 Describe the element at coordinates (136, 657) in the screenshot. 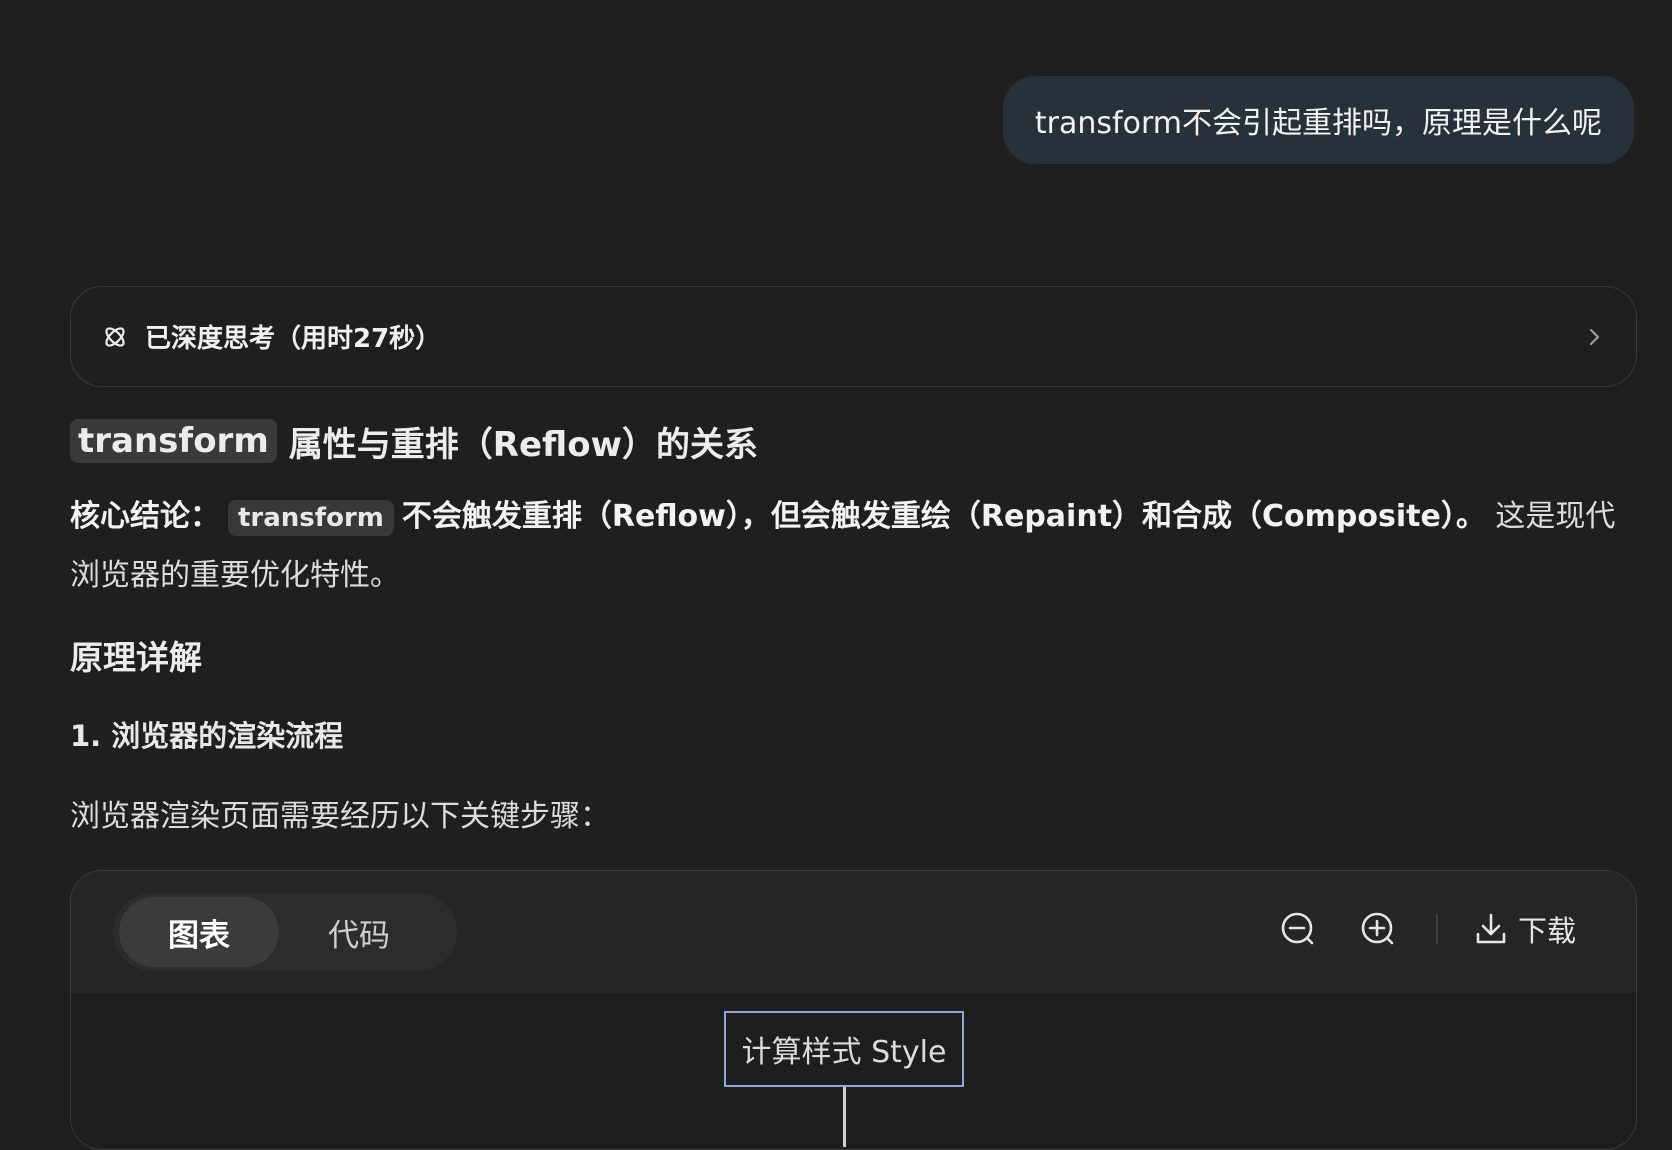

I see `section-title: 原理详解` at that location.